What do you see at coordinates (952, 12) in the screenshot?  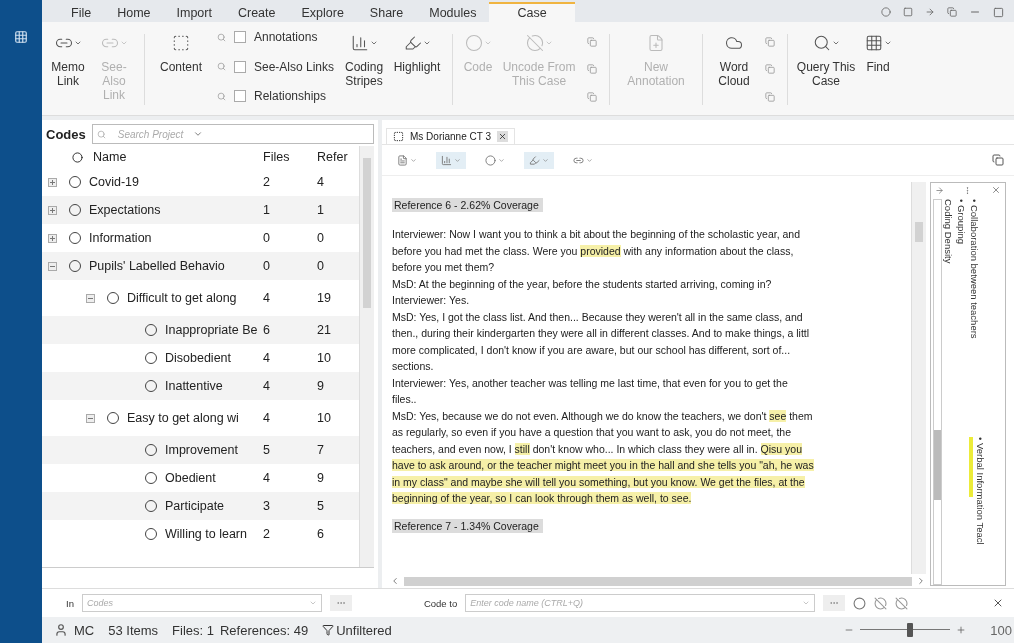 I see `layout-icon` at bounding box center [952, 12].